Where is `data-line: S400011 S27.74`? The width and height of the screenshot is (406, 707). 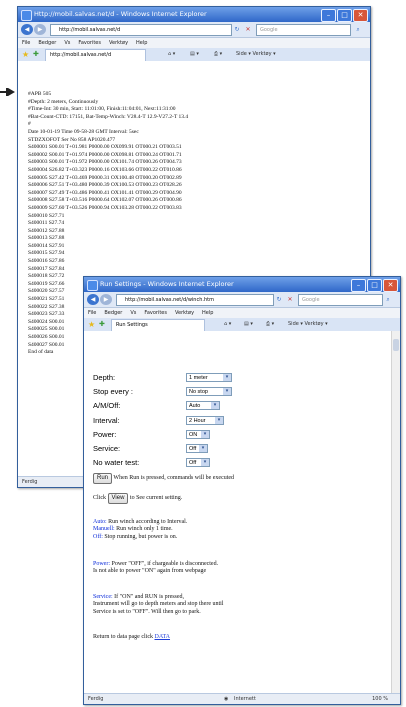 data-line: S400011 S27.74 is located at coordinates (46, 223).